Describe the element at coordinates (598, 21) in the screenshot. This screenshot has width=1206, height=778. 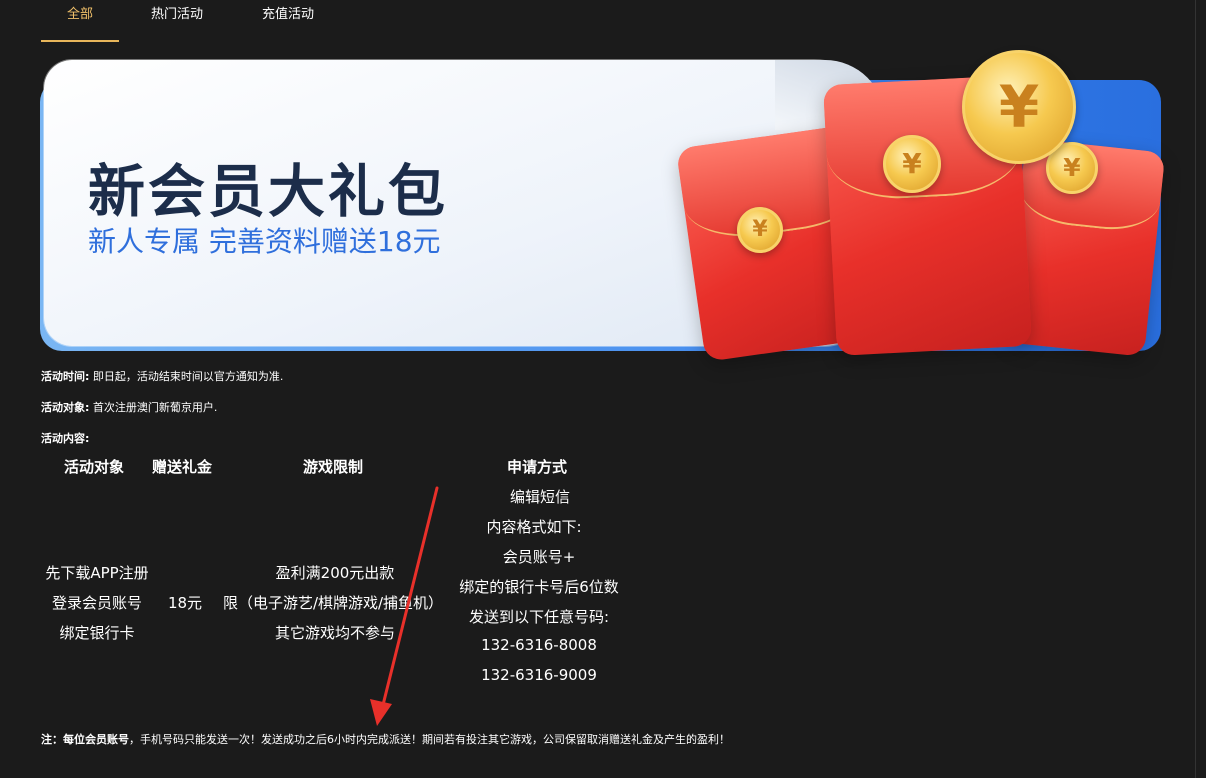
I see `category-tabs: 全部 热门活动 充值活动` at that location.